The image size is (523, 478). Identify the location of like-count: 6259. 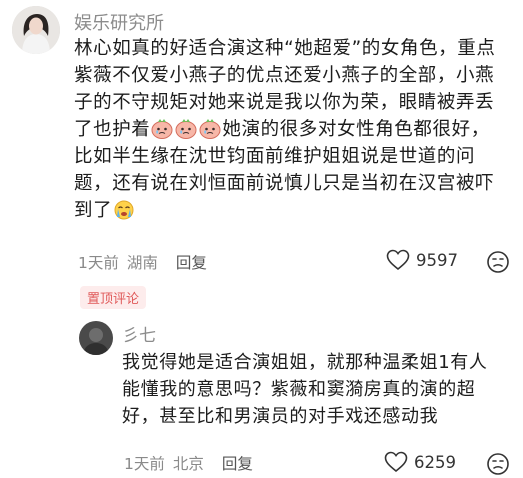
(435, 462).